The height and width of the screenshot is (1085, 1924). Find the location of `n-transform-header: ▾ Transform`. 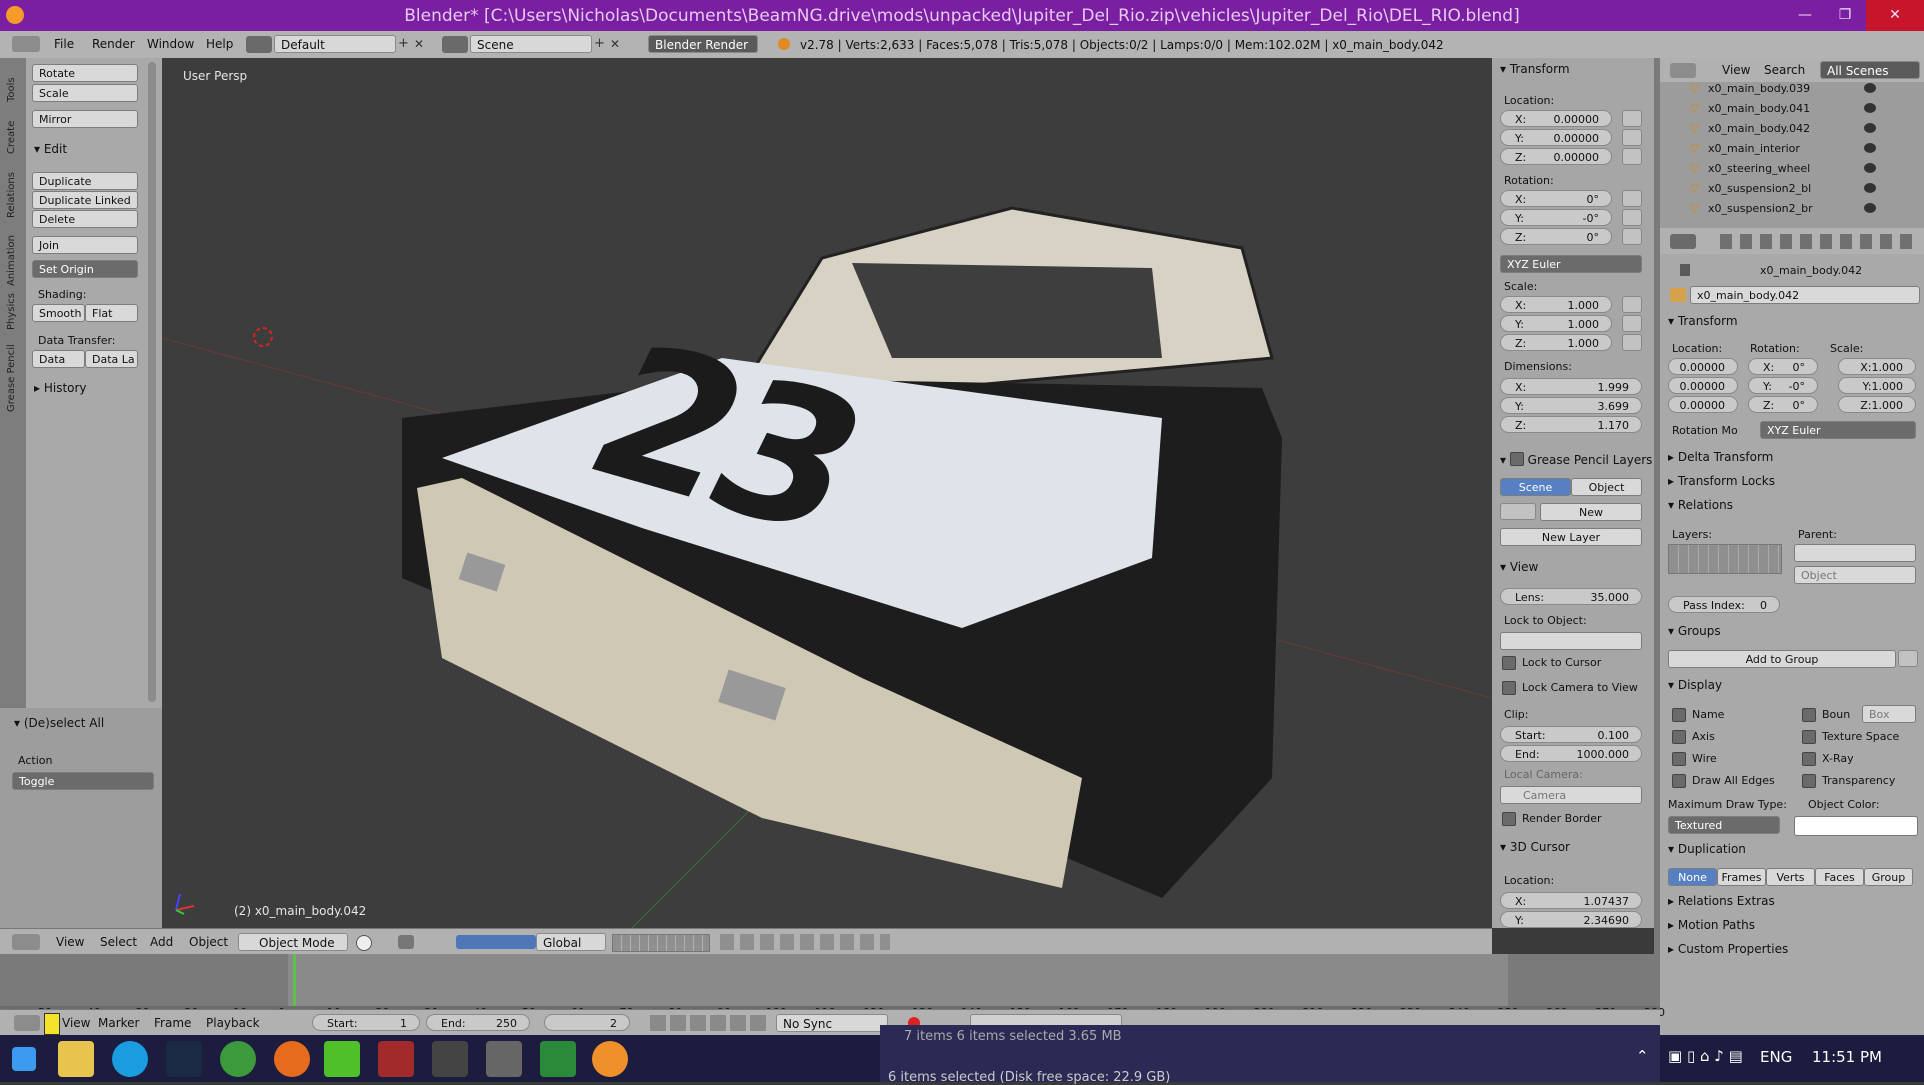

n-transform-header: ▾ Transform is located at coordinates (1535, 69).